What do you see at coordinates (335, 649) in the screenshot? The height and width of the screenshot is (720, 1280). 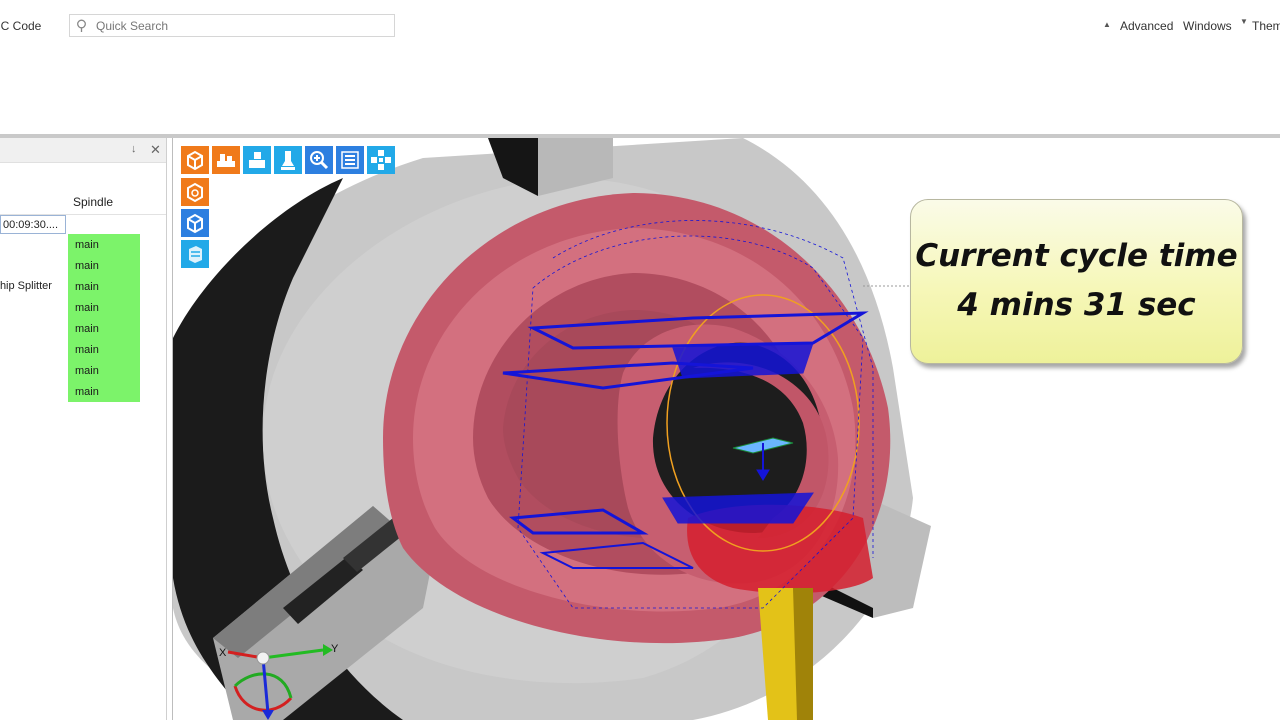 I see `axis-y-label: Y` at bounding box center [335, 649].